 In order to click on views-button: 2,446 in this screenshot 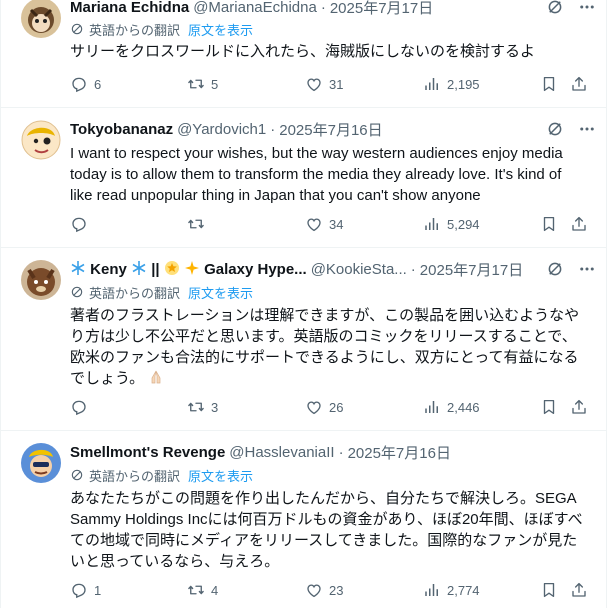, I will do `click(451, 407)`.